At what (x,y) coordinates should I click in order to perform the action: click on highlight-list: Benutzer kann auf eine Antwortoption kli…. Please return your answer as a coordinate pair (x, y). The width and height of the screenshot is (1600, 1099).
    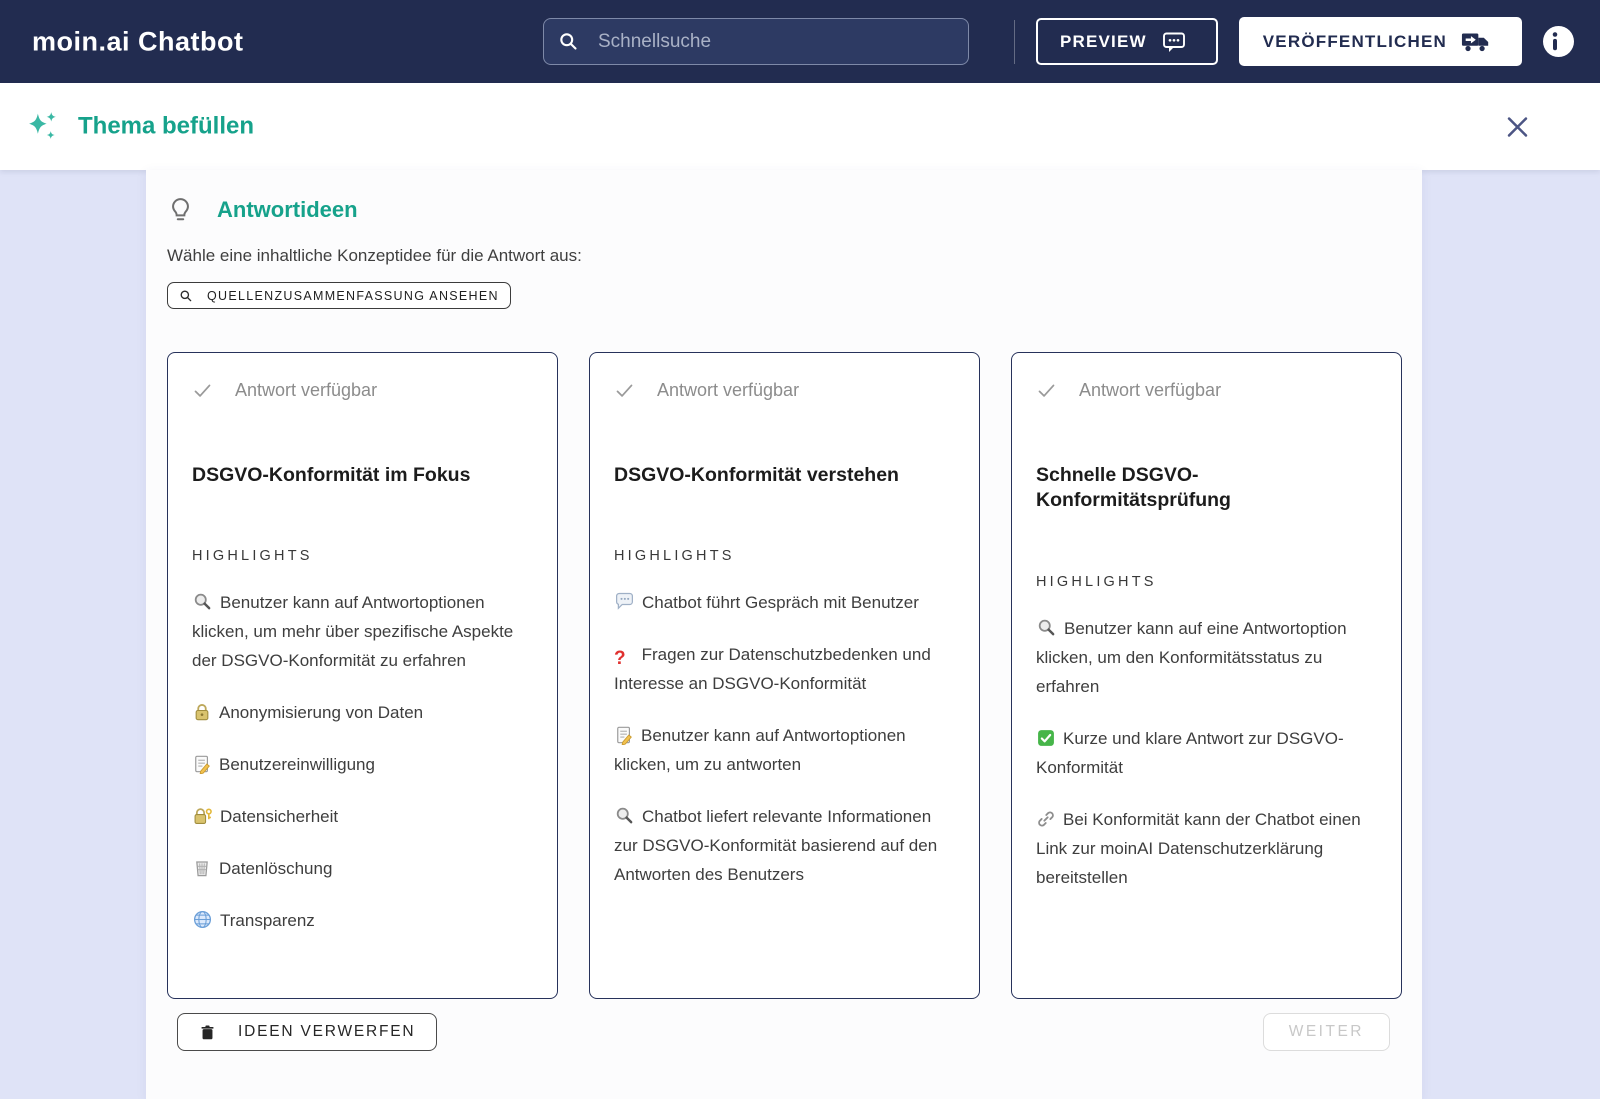
    Looking at the image, I should click on (1206, 753).